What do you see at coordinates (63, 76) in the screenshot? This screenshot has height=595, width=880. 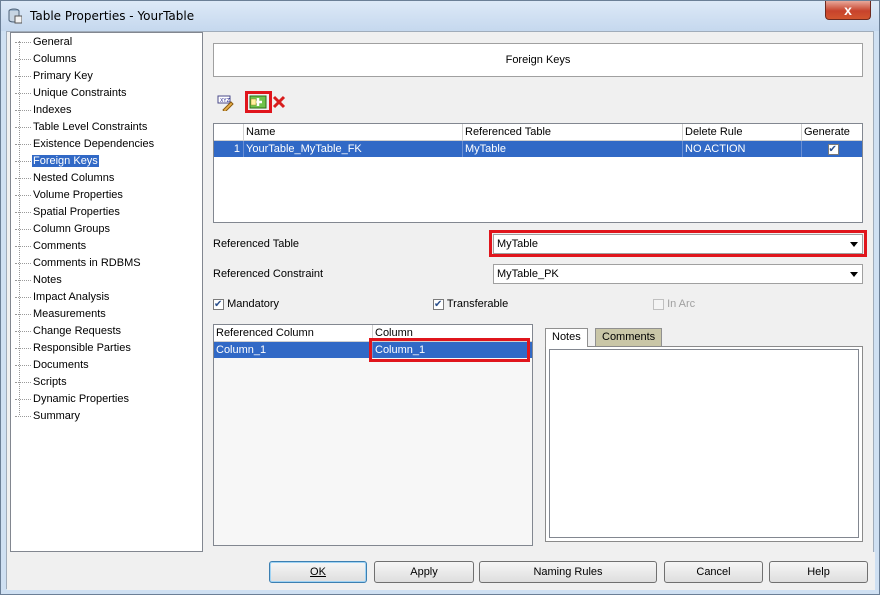 I see `nav-item-label: Primary Key` at bounding box center [63, 76].